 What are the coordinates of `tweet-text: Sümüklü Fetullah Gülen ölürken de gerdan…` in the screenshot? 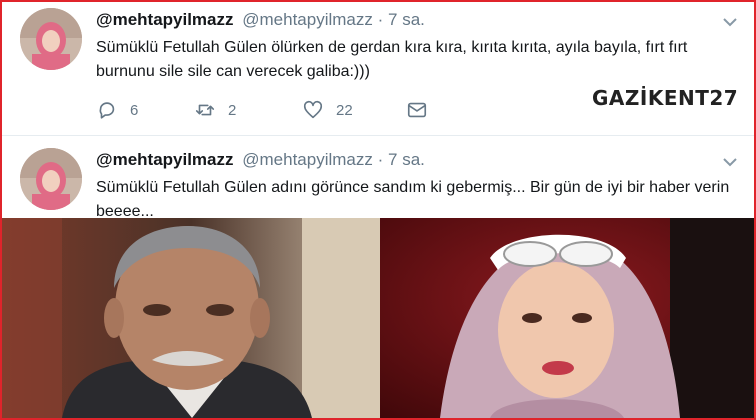 It's located at (392, 59).